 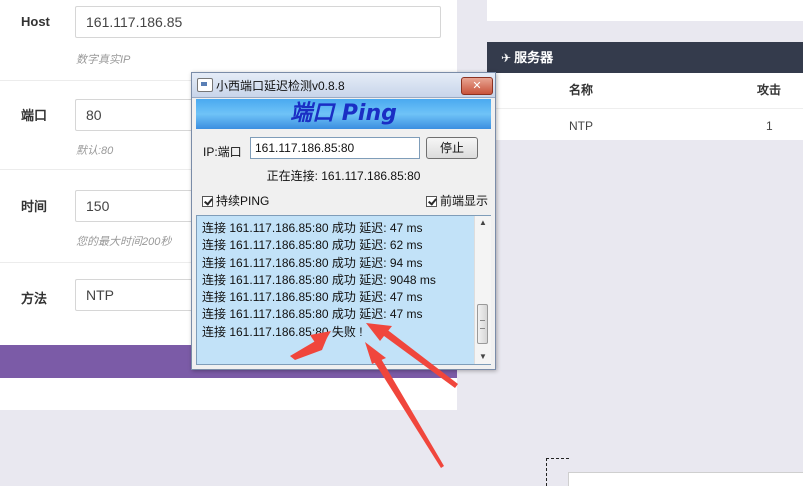 I want to click on servers-panel: ✈ 服务器 名称 攻击 NTP 1, so click(x=645, y=91).